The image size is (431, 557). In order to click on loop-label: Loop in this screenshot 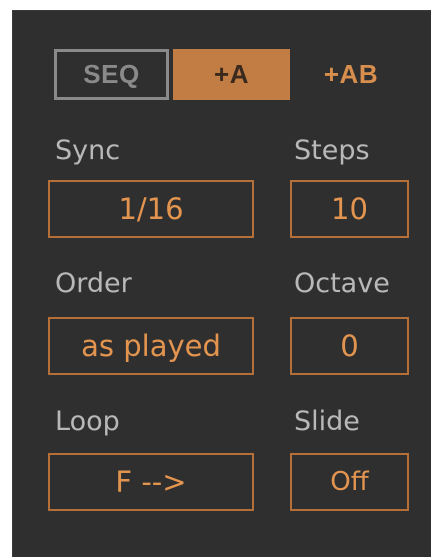, I will do `click(87, 421)`.